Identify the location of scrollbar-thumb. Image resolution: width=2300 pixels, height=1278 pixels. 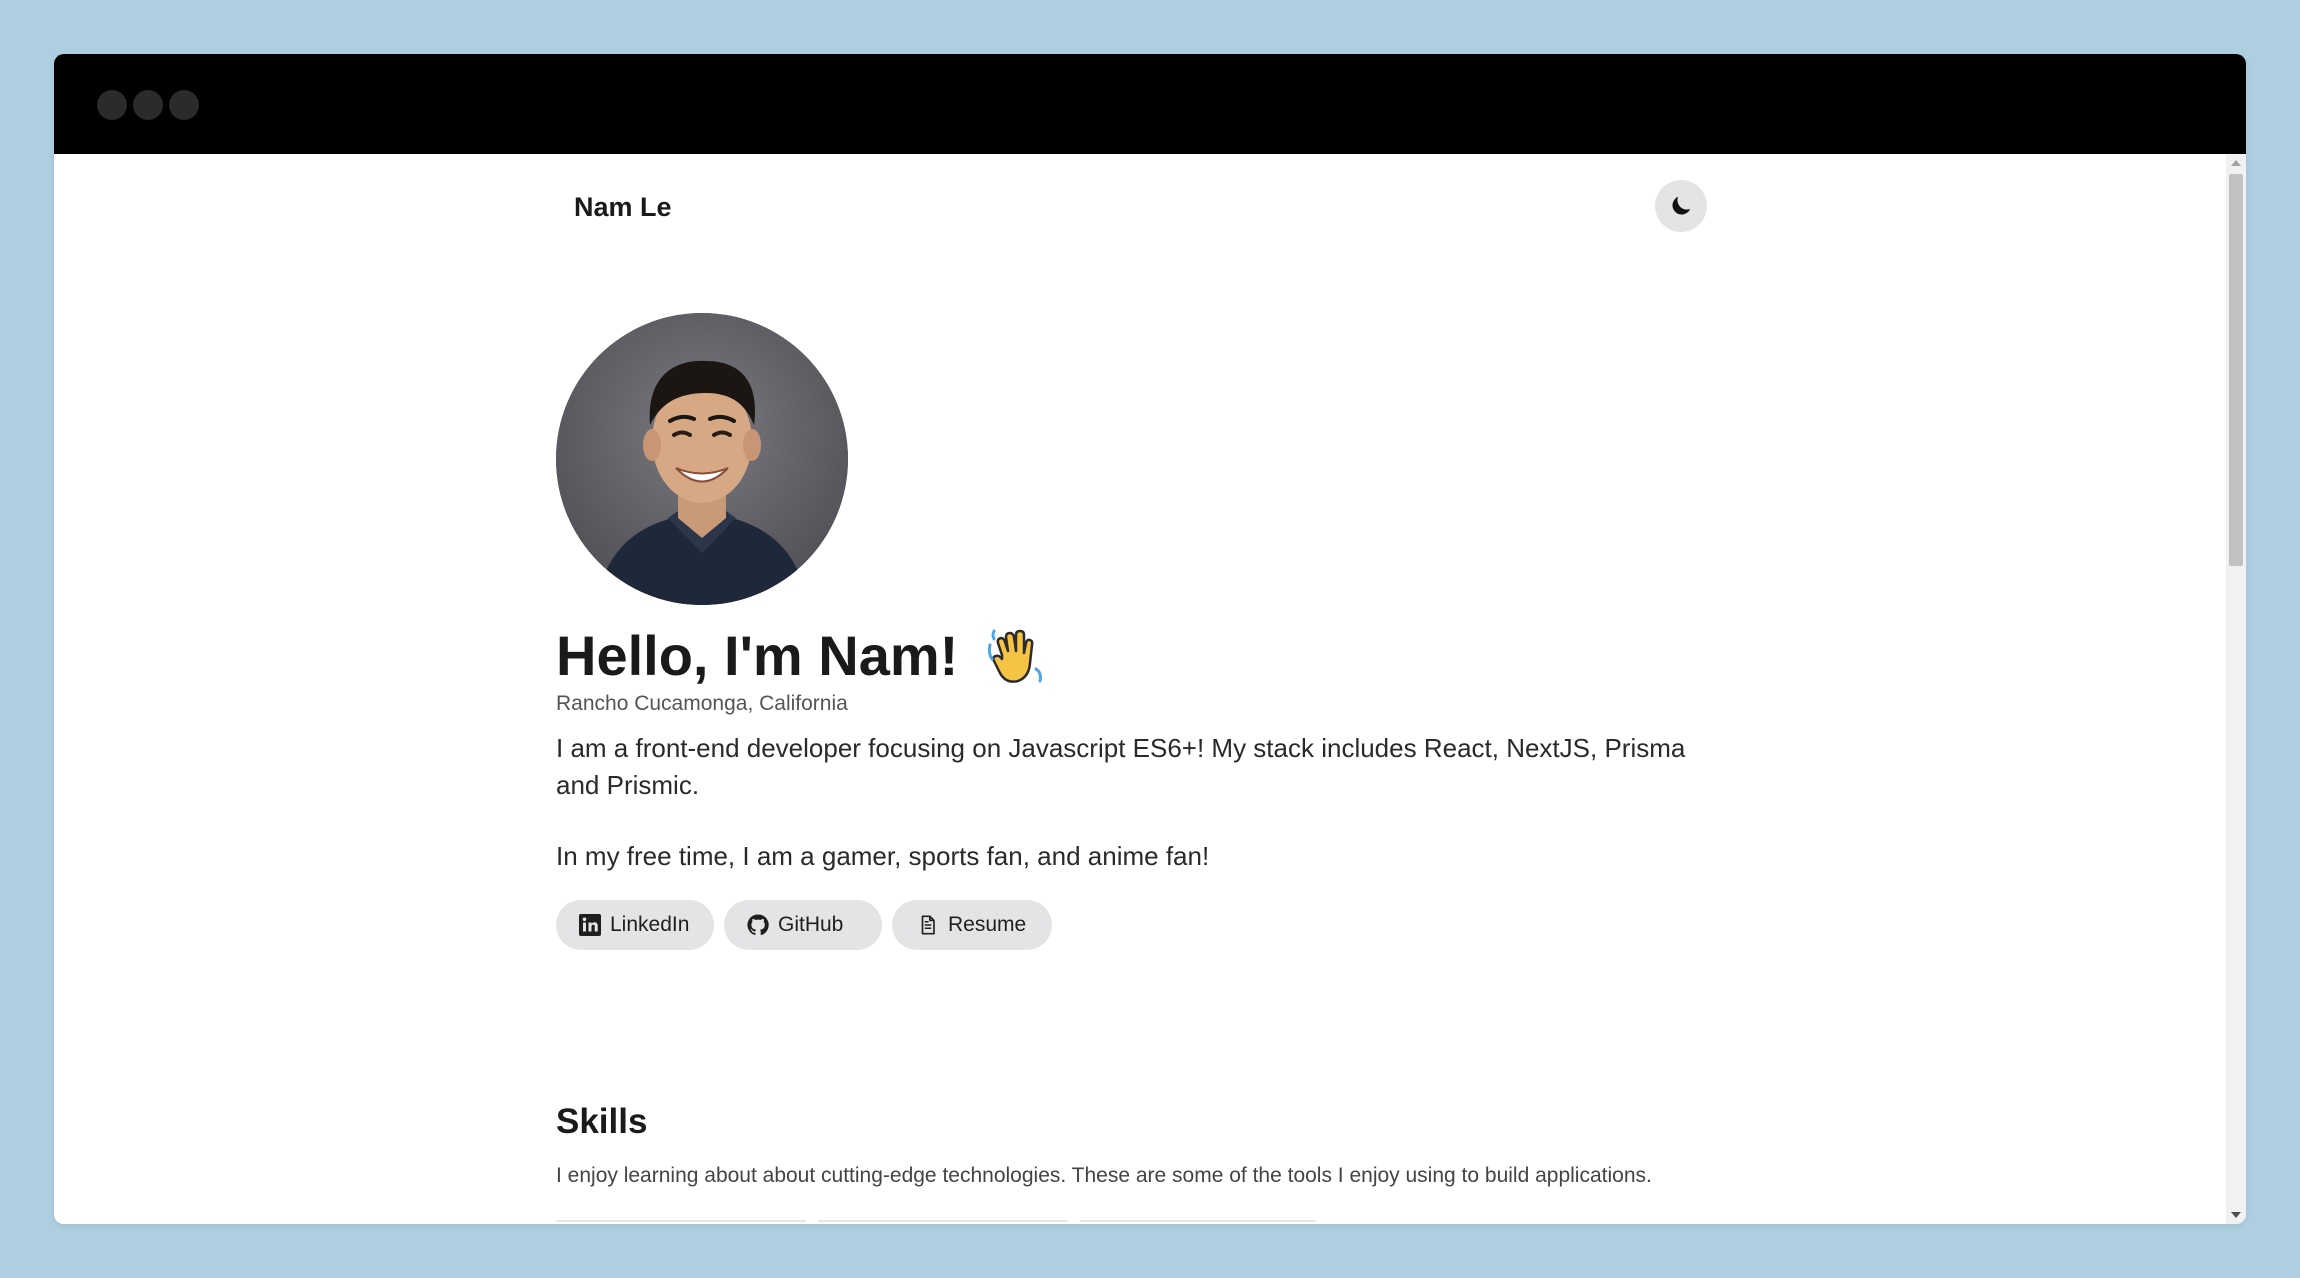
(2236, 370).